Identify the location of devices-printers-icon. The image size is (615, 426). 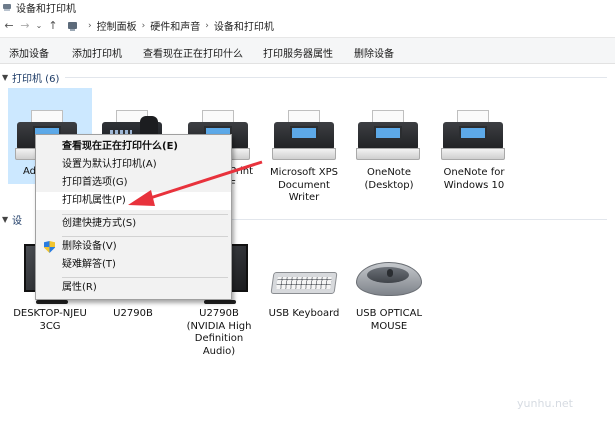
(7, 7).